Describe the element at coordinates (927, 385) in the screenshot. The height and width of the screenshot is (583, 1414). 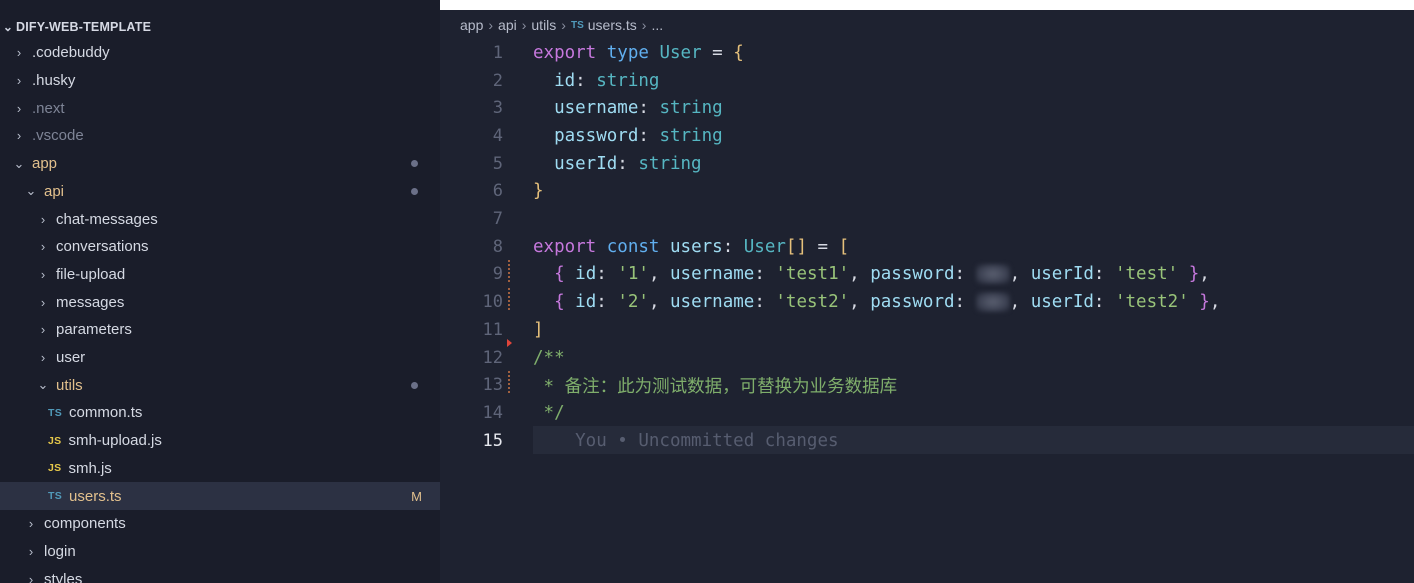
I see `code-line-13: * 备注：此为测试数据，可替换为业务数据库` at that location.